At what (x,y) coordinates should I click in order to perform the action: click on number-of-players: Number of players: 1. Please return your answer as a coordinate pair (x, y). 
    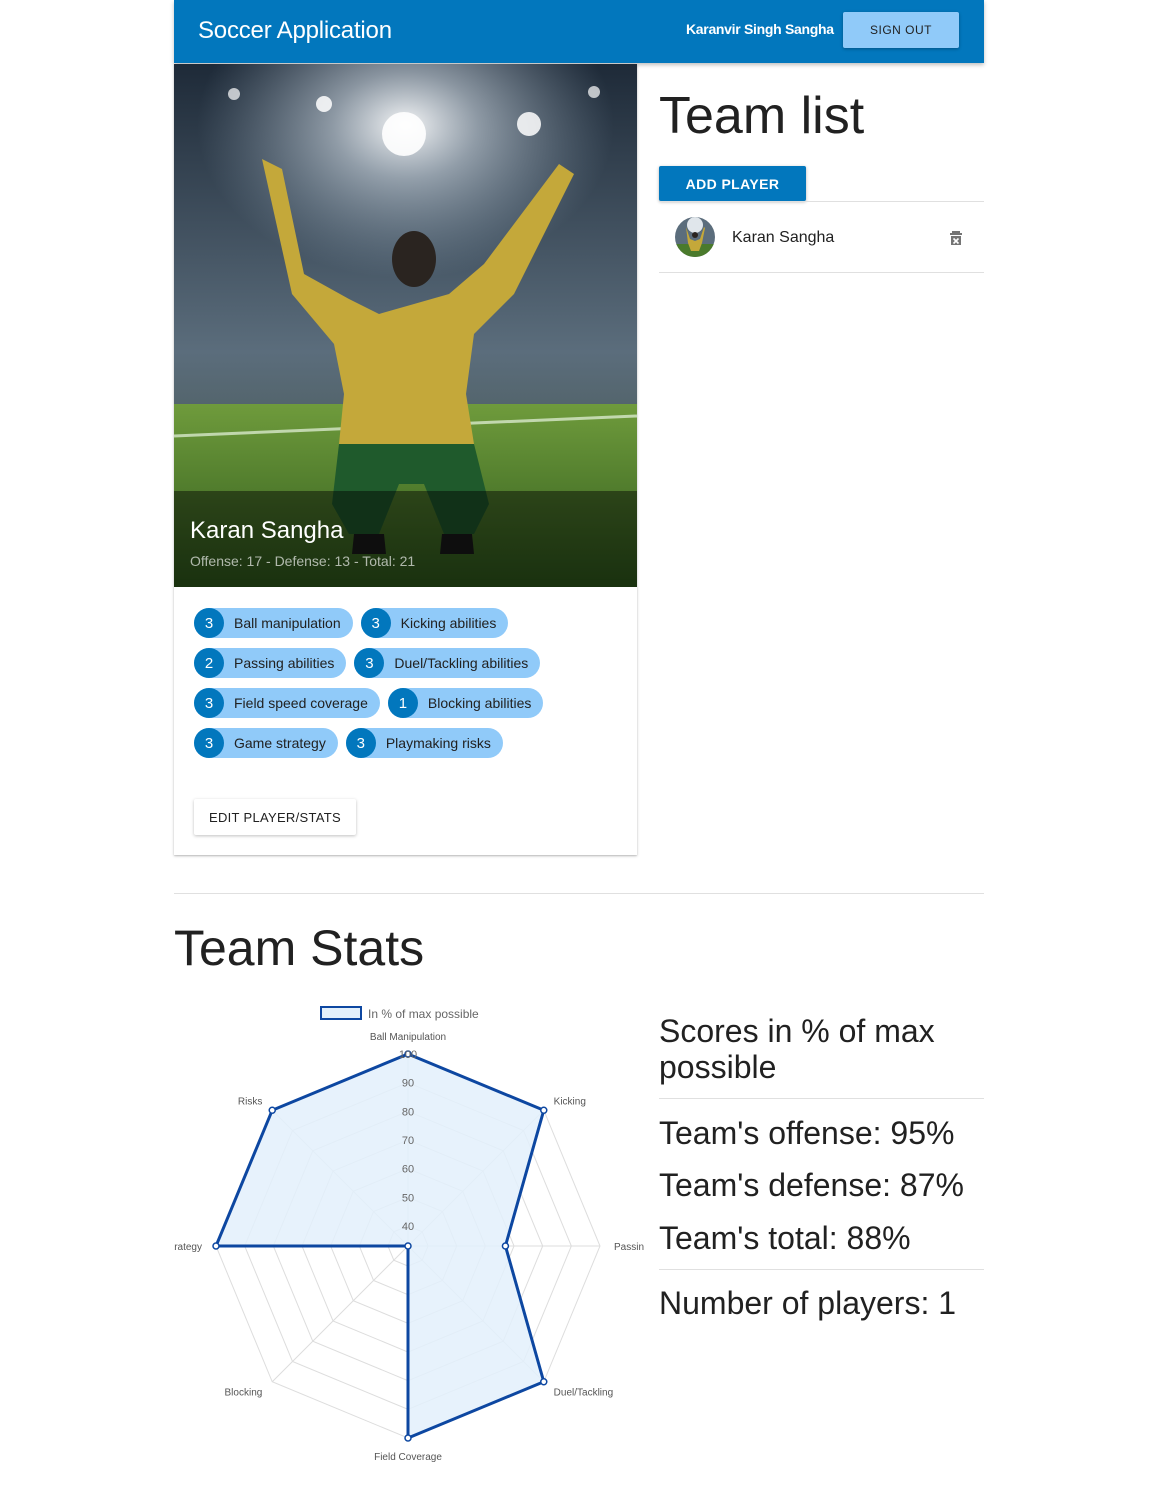
    Looking at the image, I should click on (808, 1303).